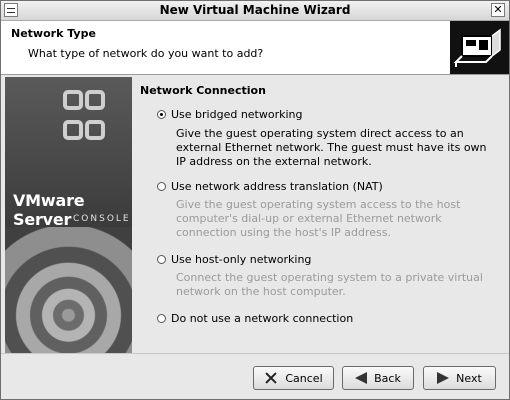  What do you see at coordinates (361, 378) in the screenshot?
I see `arrow-left-icon` at bounding box center [361, 378].